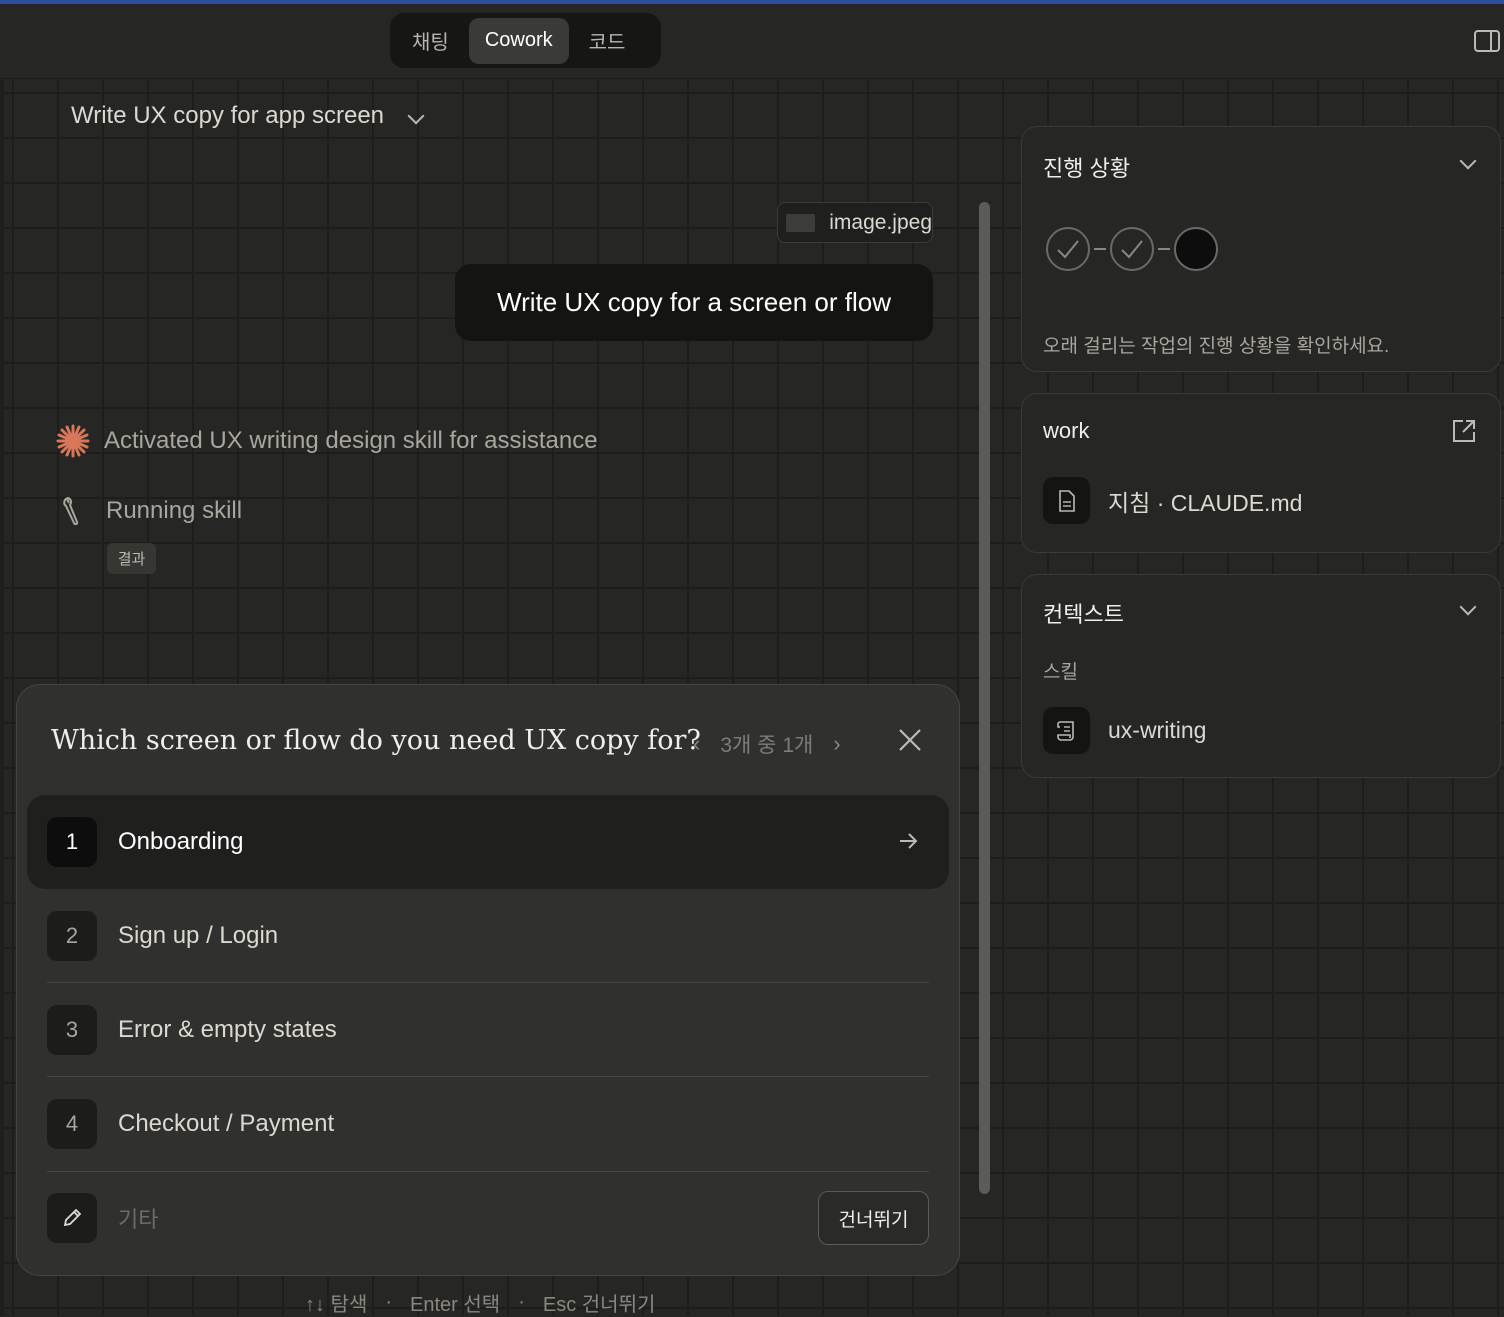 The height and width of the screenshot is (1317, 1504). What do you see at coordinates (1083, 614) in the screenshot?
I see `context-title: 컨텍스트` at bounding box center [1083, 614].